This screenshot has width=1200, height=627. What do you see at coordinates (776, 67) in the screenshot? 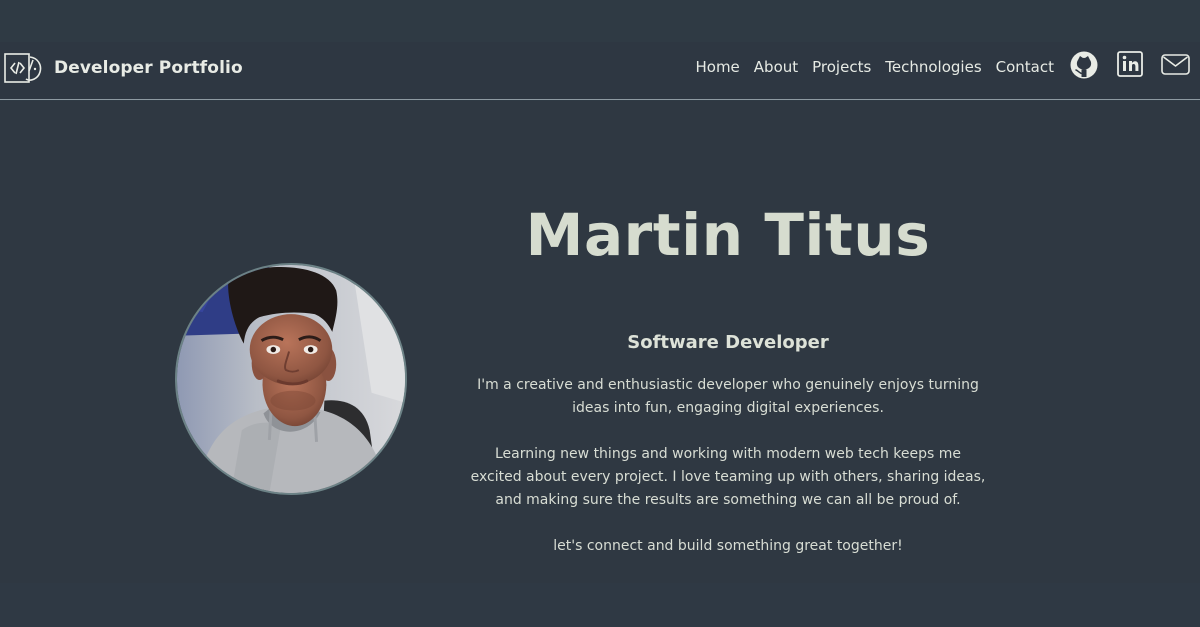
I see `nav-about-link: About` at bounding box center [776, 67].